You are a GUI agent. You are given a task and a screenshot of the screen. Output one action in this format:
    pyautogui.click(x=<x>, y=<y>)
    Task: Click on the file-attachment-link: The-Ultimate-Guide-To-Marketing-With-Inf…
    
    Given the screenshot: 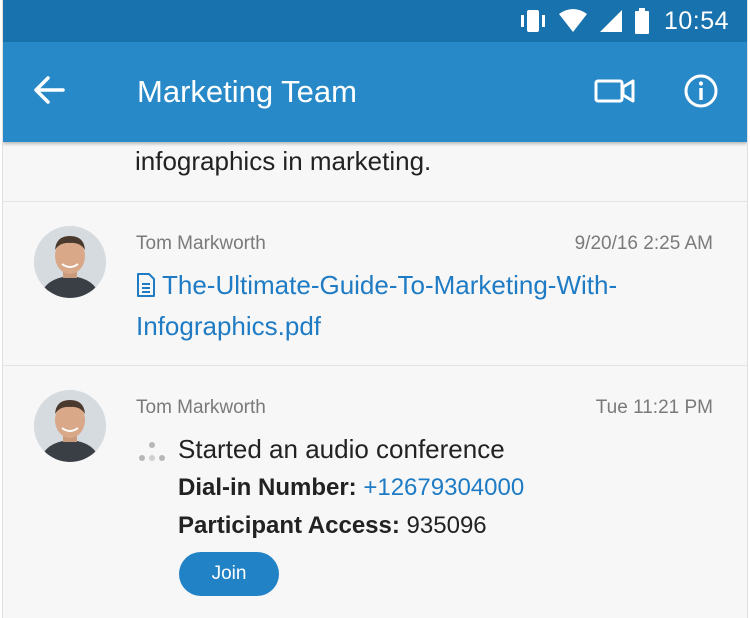 What is the action you would take?
    pyautogui.click(x=396, y=305)
    